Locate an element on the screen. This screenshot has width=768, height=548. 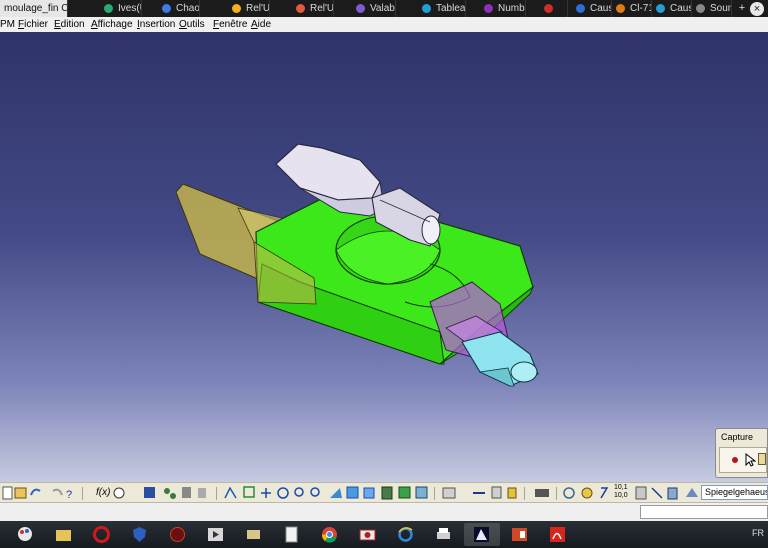
file-explorer-button is located at coordinates (64, 534).